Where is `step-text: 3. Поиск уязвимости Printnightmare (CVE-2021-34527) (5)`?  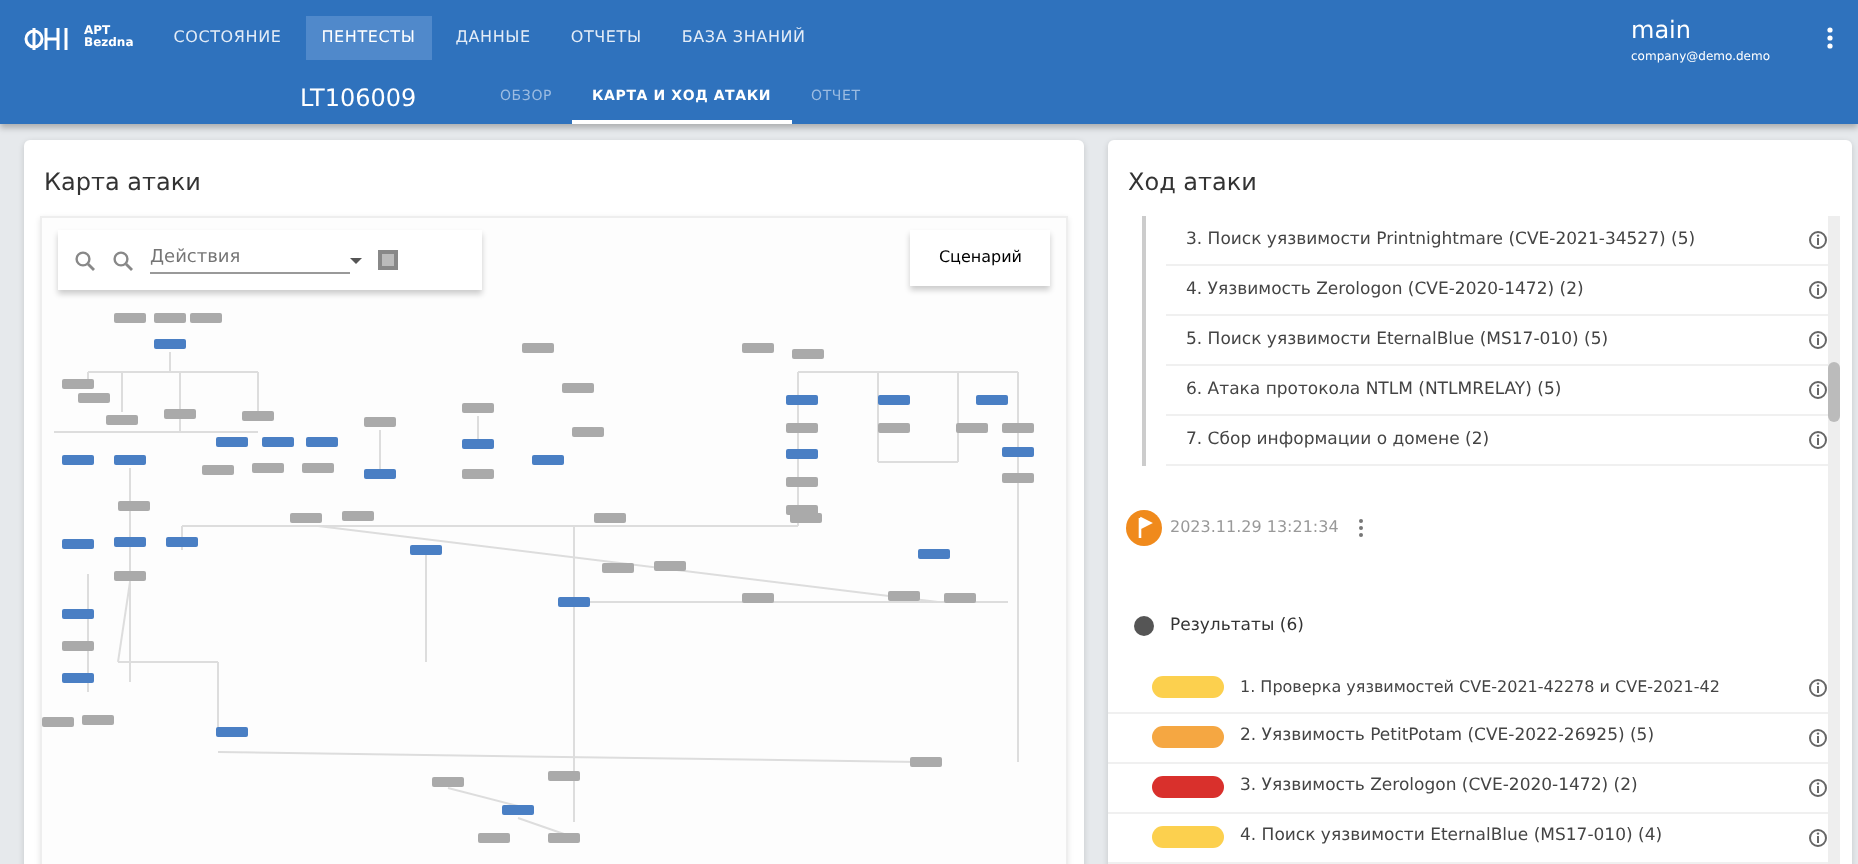 step-text: 3. Поиск уязвимости Printnightmare (CVE-2021-34527) (5) is located at coordinates (1441, 240).